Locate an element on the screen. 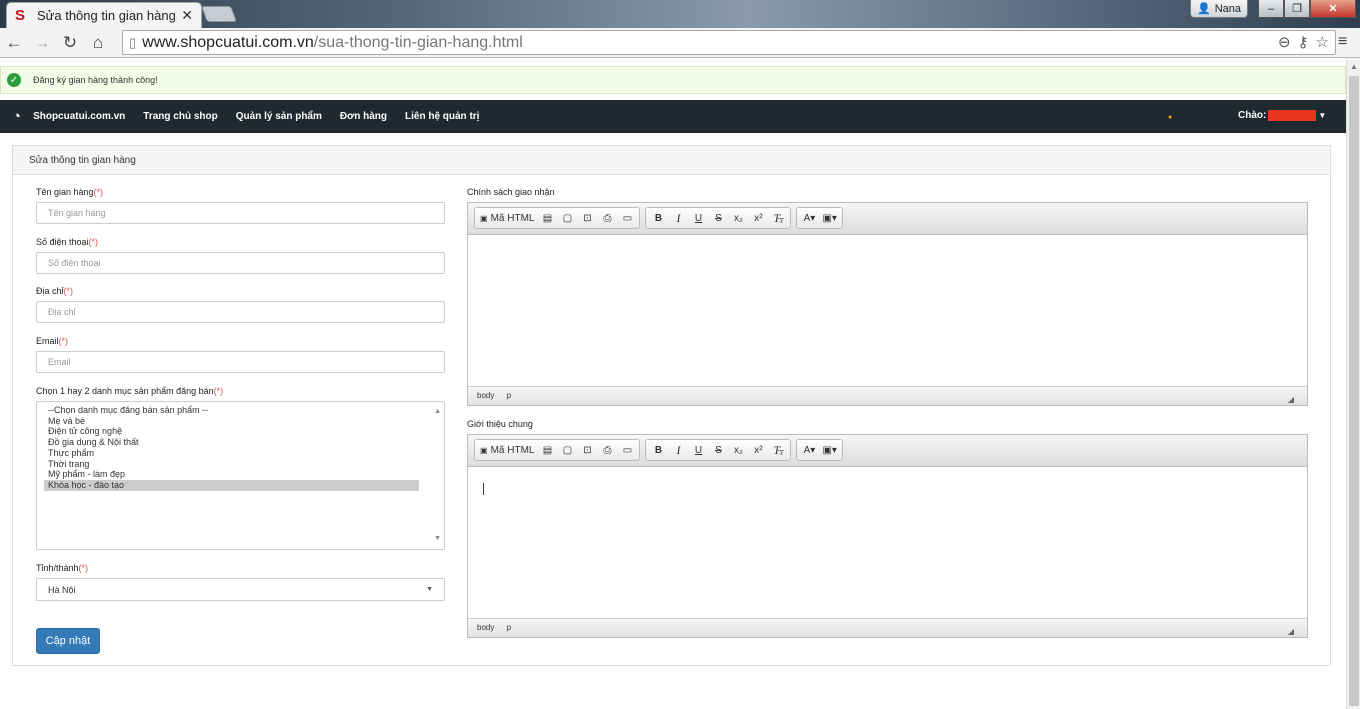 Image resolution: width=1360 pixels, height=709 pixels. nav-orders: Đơn hàng is located at coordinates (363, 116).